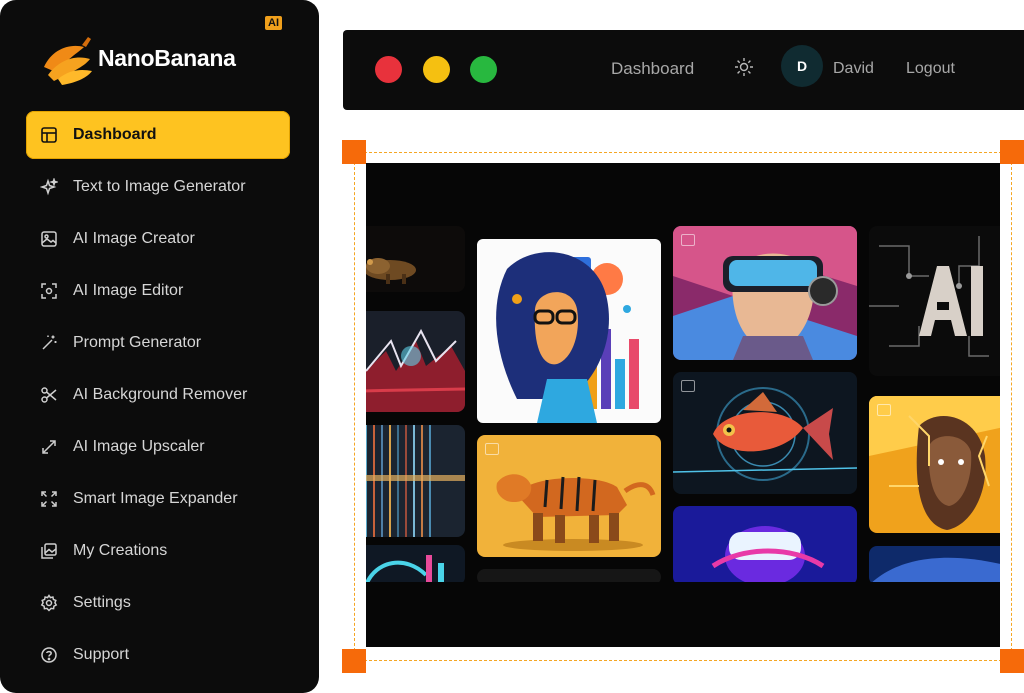 This screenshot has width=1024, height=693. Describe the element at coordinates (652, 69) in the screenshot. I see `topbar-dashboard-link: Dashboard` at that location.